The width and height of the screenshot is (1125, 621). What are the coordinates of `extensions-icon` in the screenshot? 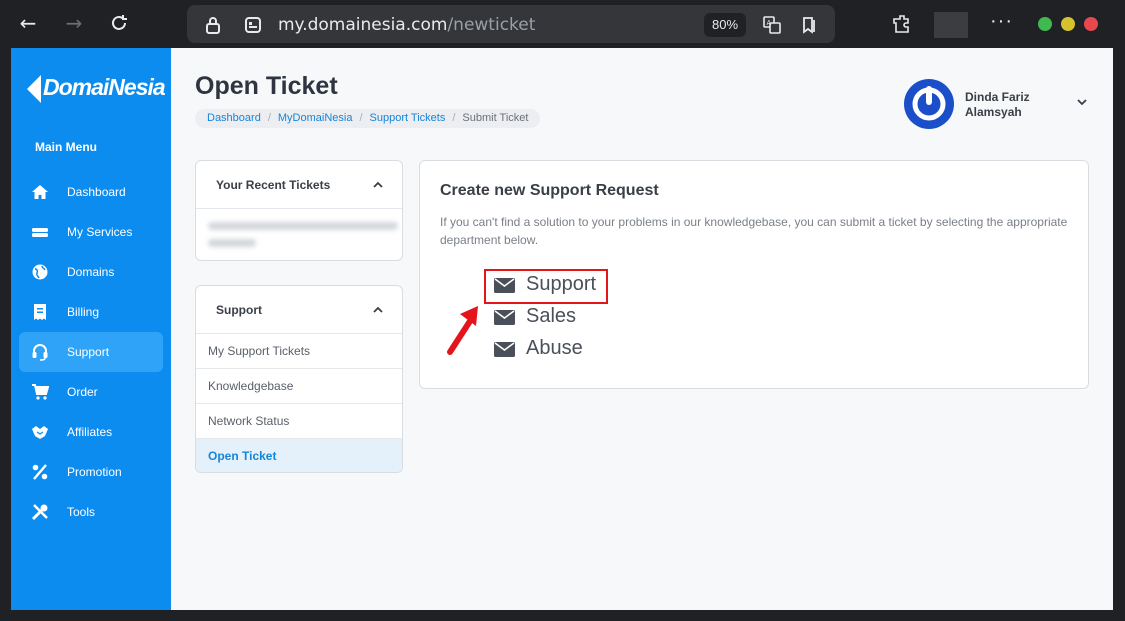 It's located at (902, 24).